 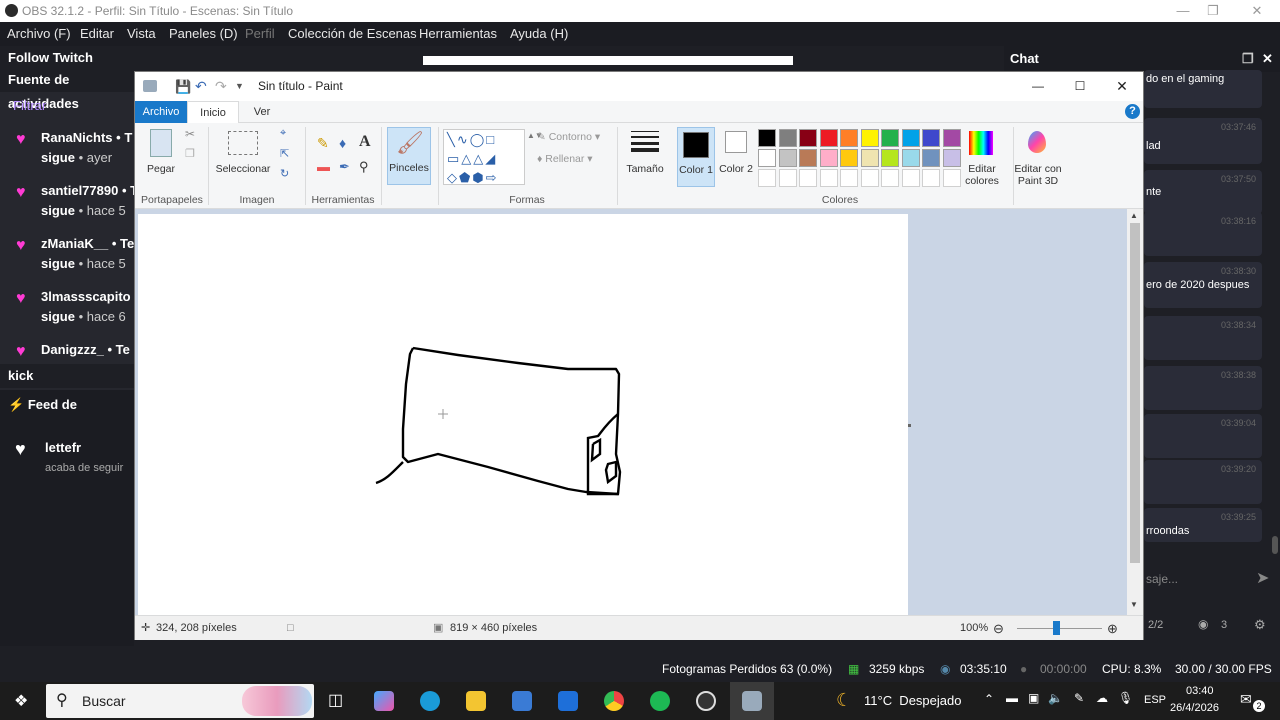 What do you see at coordinates (342, 143) in the screenshot?
I see `fill-bucket-icon: ♦` at bounding box center [342, 143].